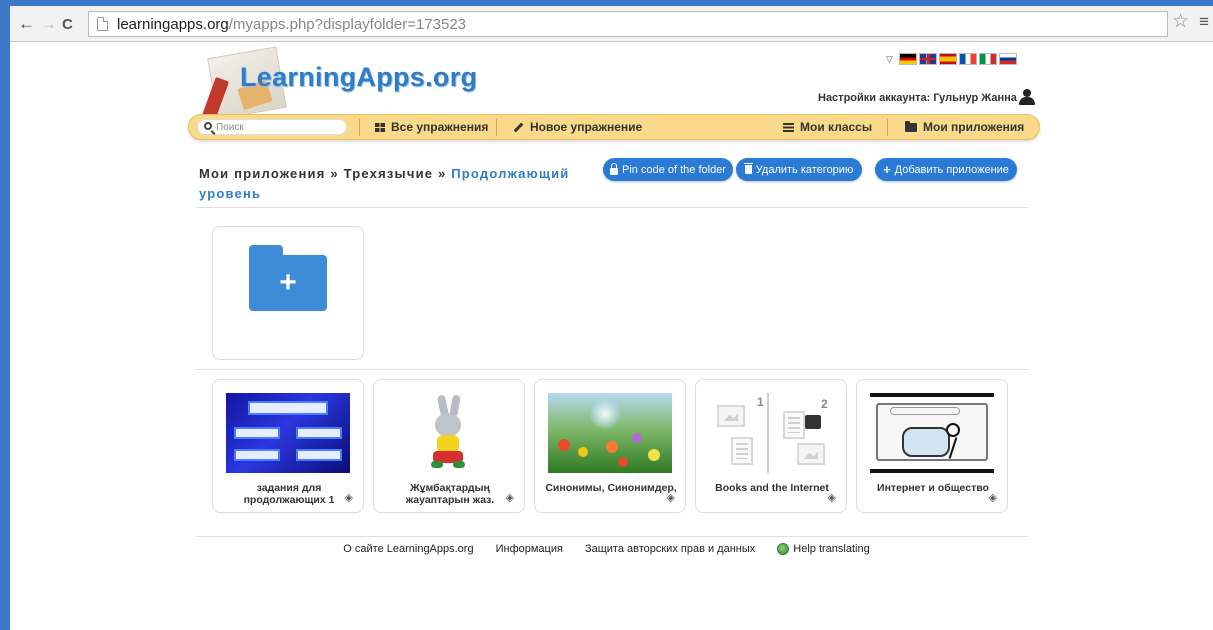 This screenshot has width=1213, height=630. I want to click on nav-my-classes: Мои классы, so click(827, 127).